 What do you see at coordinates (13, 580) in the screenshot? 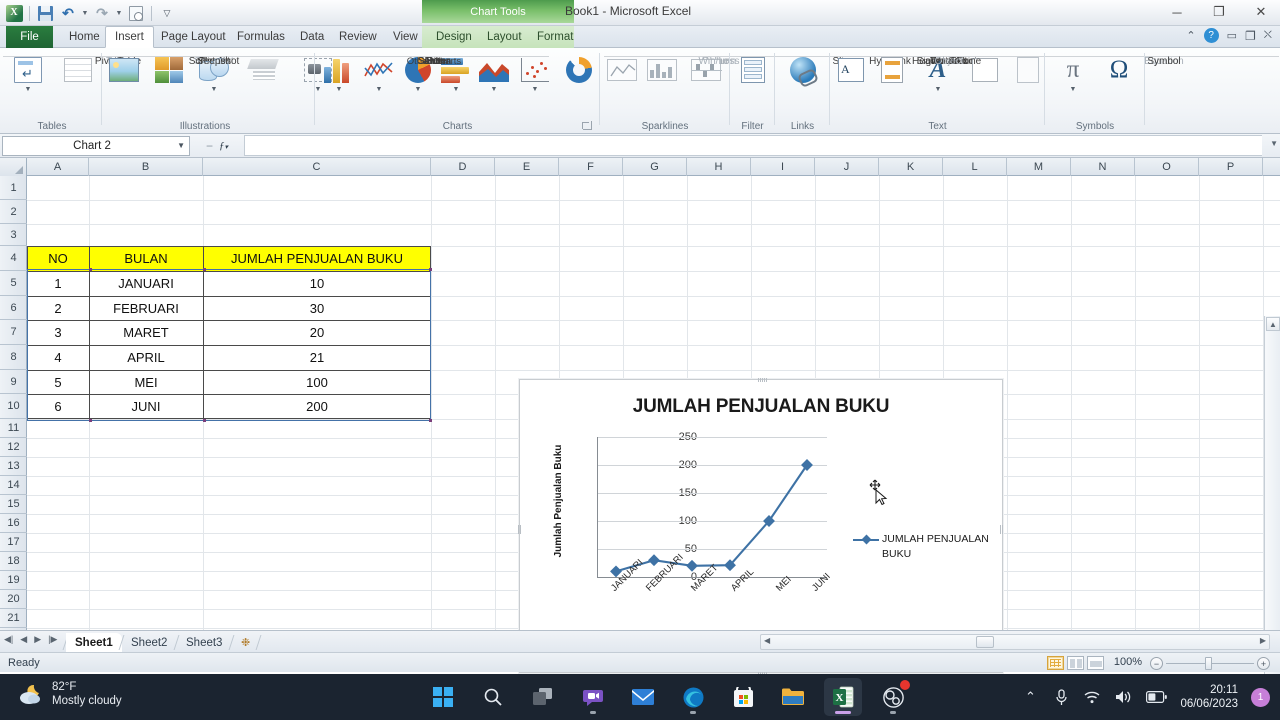
I see `row-header-19: 19` at bounding box center [13, 580].